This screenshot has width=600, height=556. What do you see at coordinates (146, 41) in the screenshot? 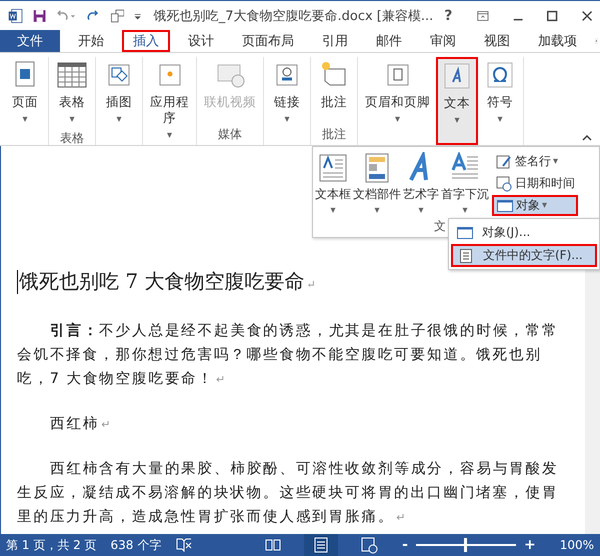
I see `ribbon-tab: 插入` at bounding box center [146, 41].